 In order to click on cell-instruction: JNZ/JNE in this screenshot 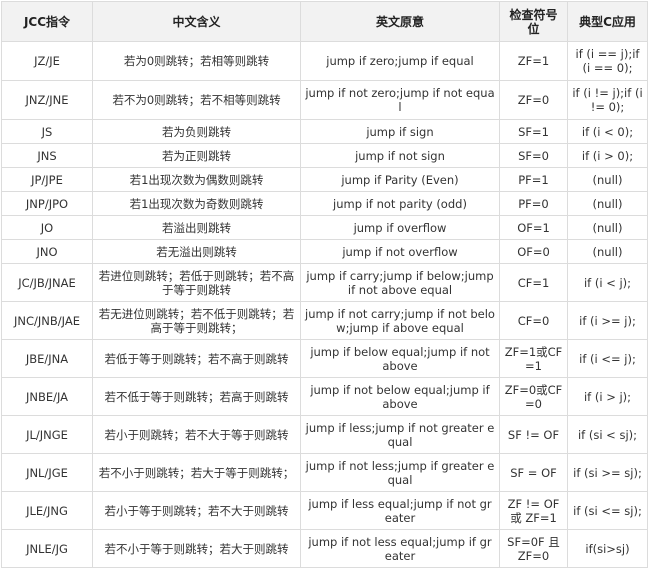, I will do `click(47, 100)`.